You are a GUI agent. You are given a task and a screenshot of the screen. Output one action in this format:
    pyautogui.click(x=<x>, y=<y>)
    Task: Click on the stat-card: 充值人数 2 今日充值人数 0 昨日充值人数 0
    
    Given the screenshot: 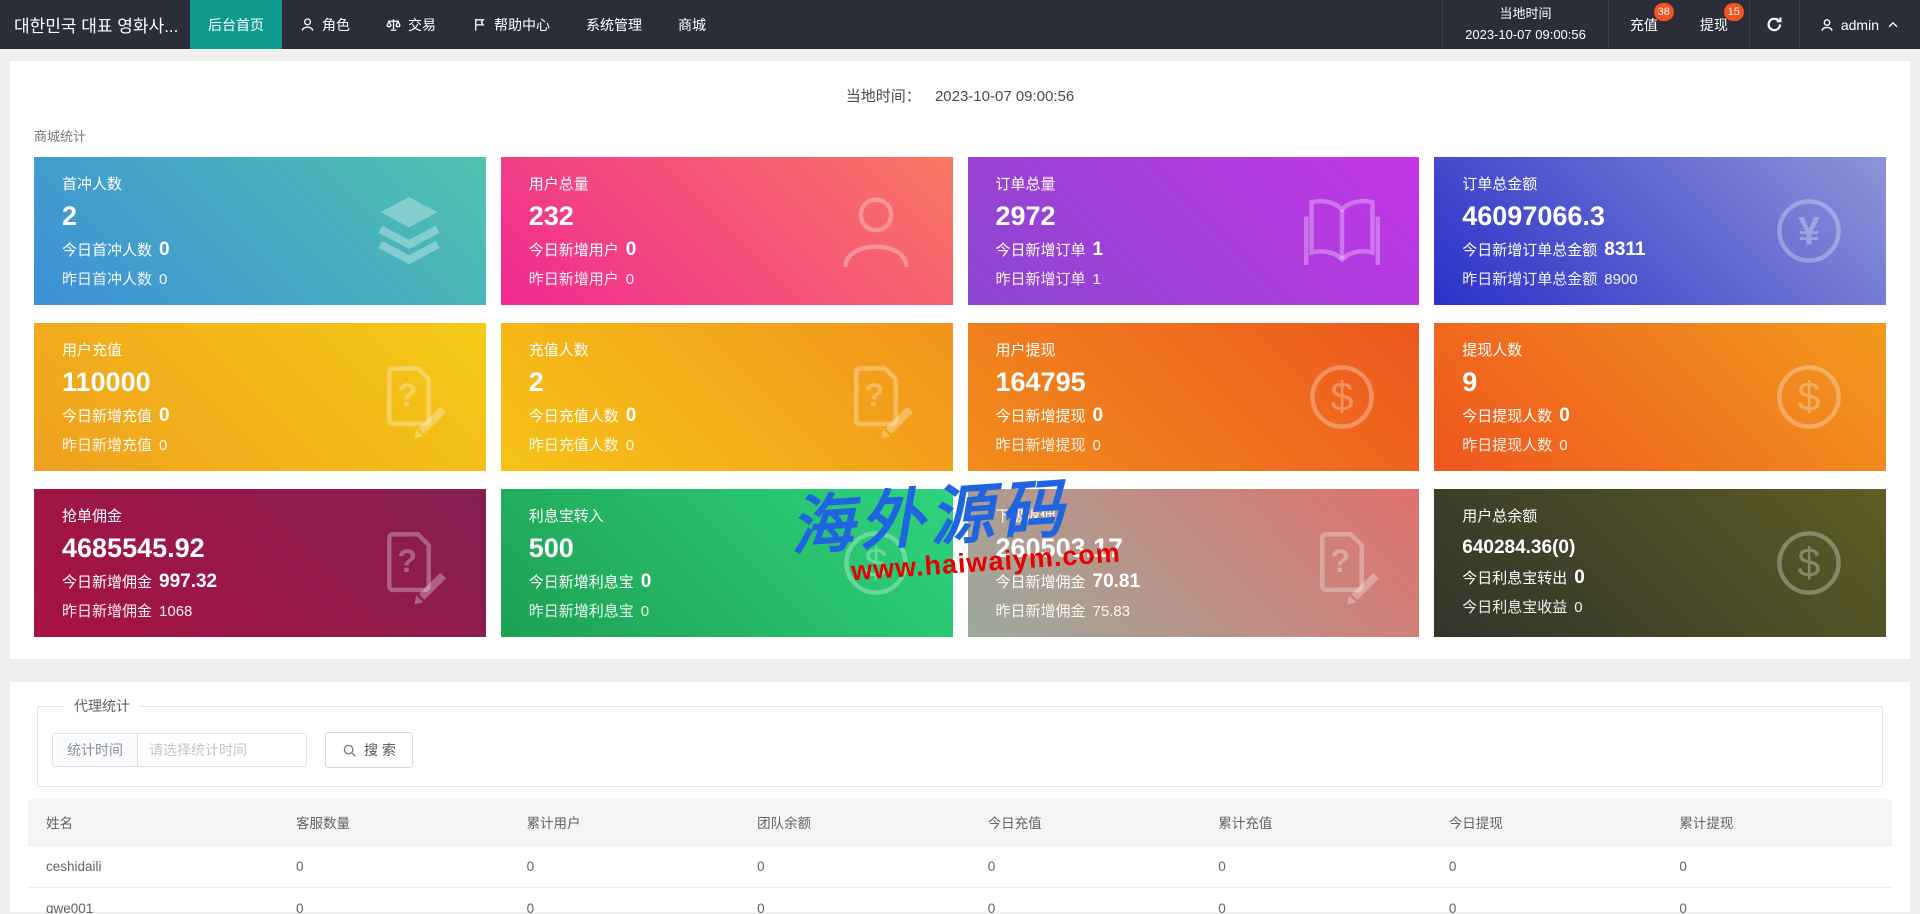 What is the action you would take?
    pyautogui.click(x=726, y=397)
    